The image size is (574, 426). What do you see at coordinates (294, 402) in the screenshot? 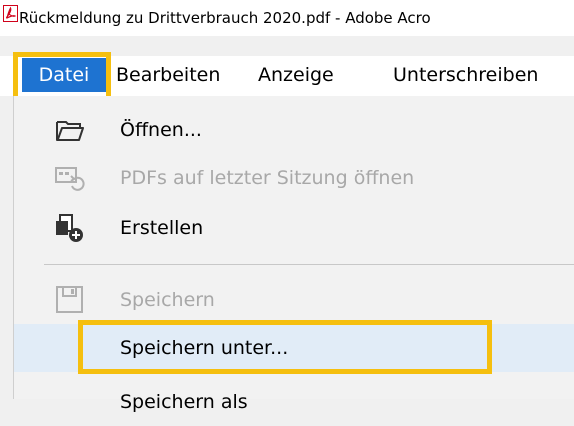
I see `menu-item-speichern-als: Speichern als` at bounding box center [294, 402].